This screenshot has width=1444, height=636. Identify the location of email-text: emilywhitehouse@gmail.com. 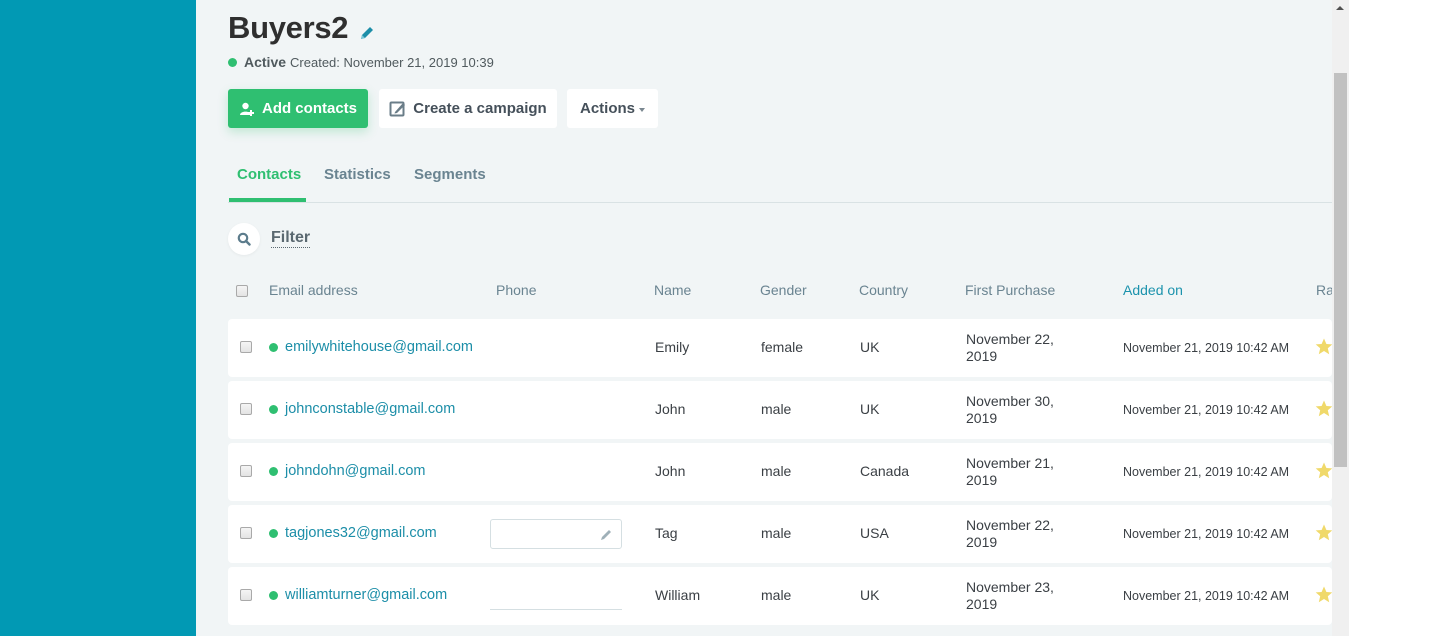
(379, 347).